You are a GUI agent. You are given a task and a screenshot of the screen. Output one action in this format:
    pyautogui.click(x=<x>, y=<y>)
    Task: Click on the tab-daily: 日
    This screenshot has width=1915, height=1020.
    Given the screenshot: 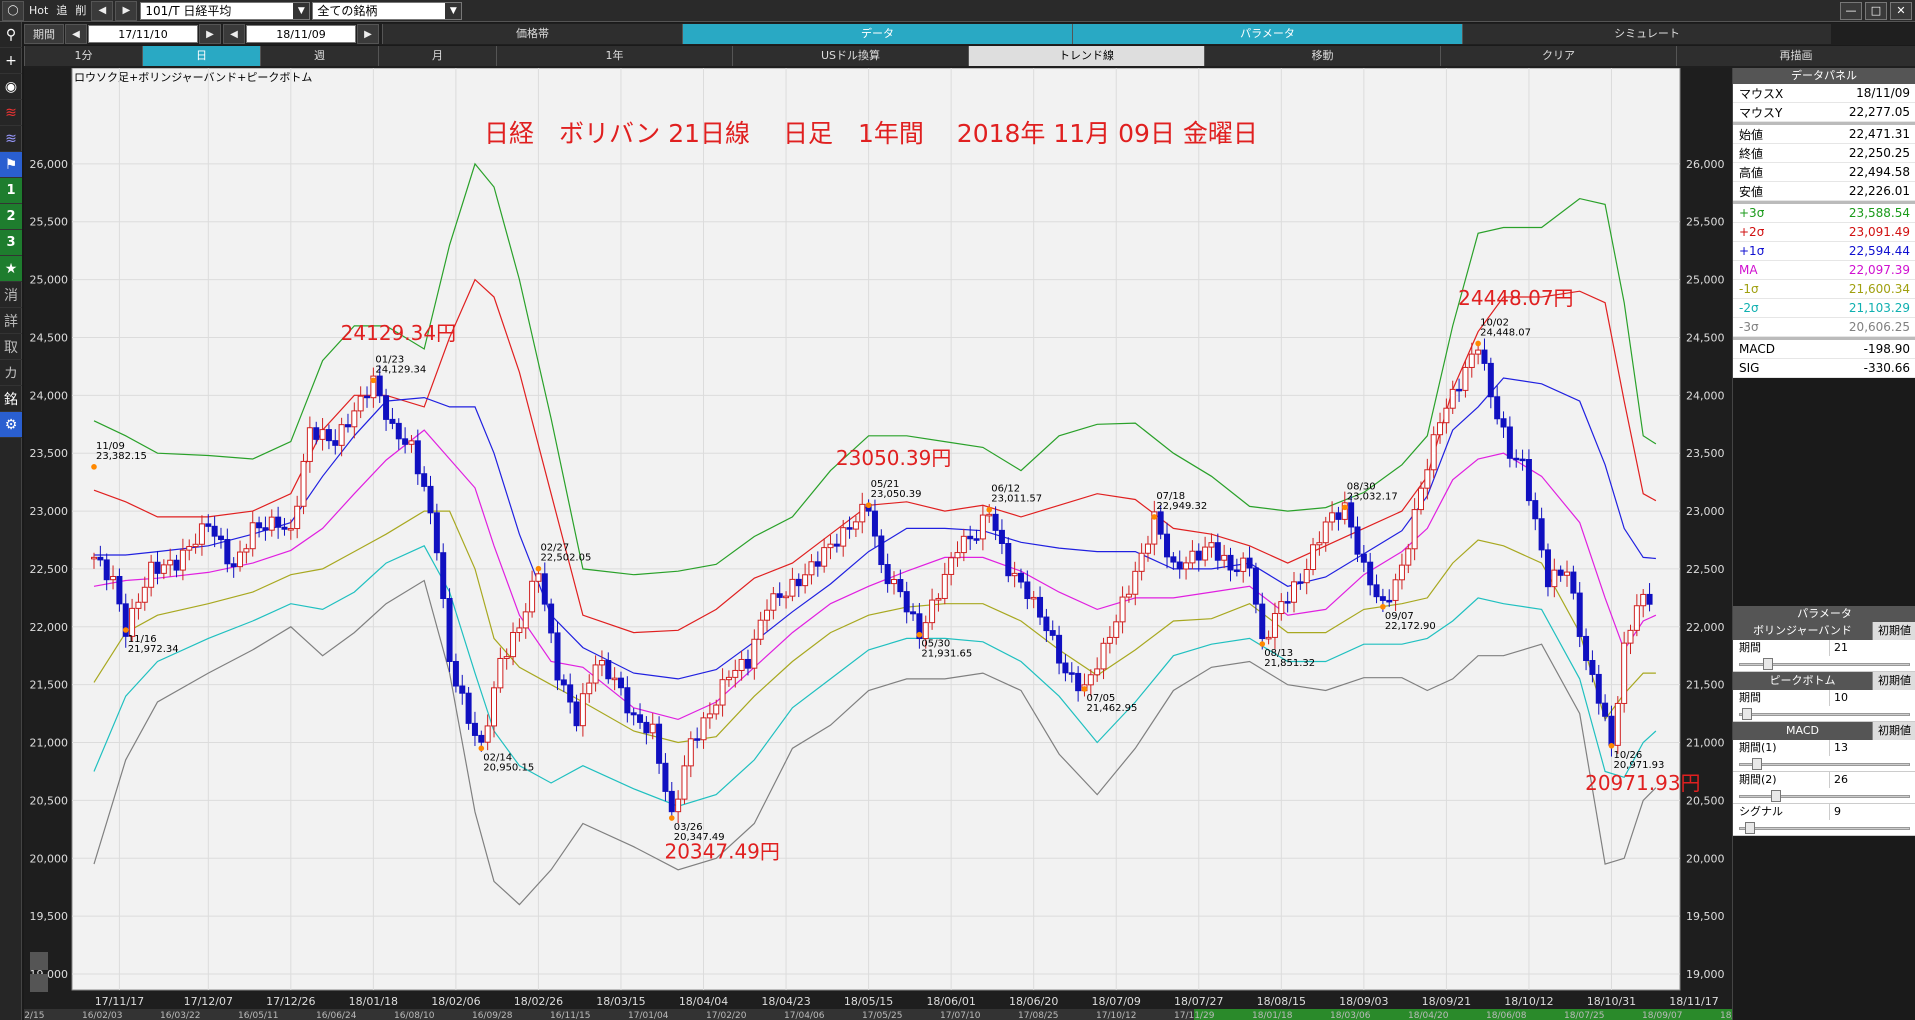 What is the action you would take?
    pyautogui.click(x=201, y=56)
    